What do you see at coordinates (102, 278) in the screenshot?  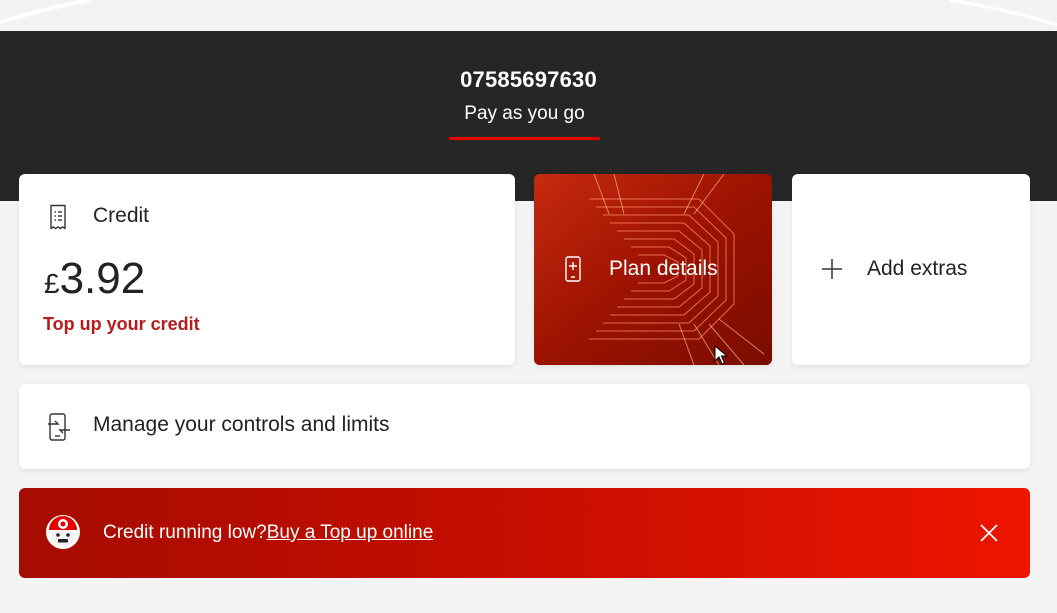 I see `balance-amount: 3.92` at bounding box center [102, 278].